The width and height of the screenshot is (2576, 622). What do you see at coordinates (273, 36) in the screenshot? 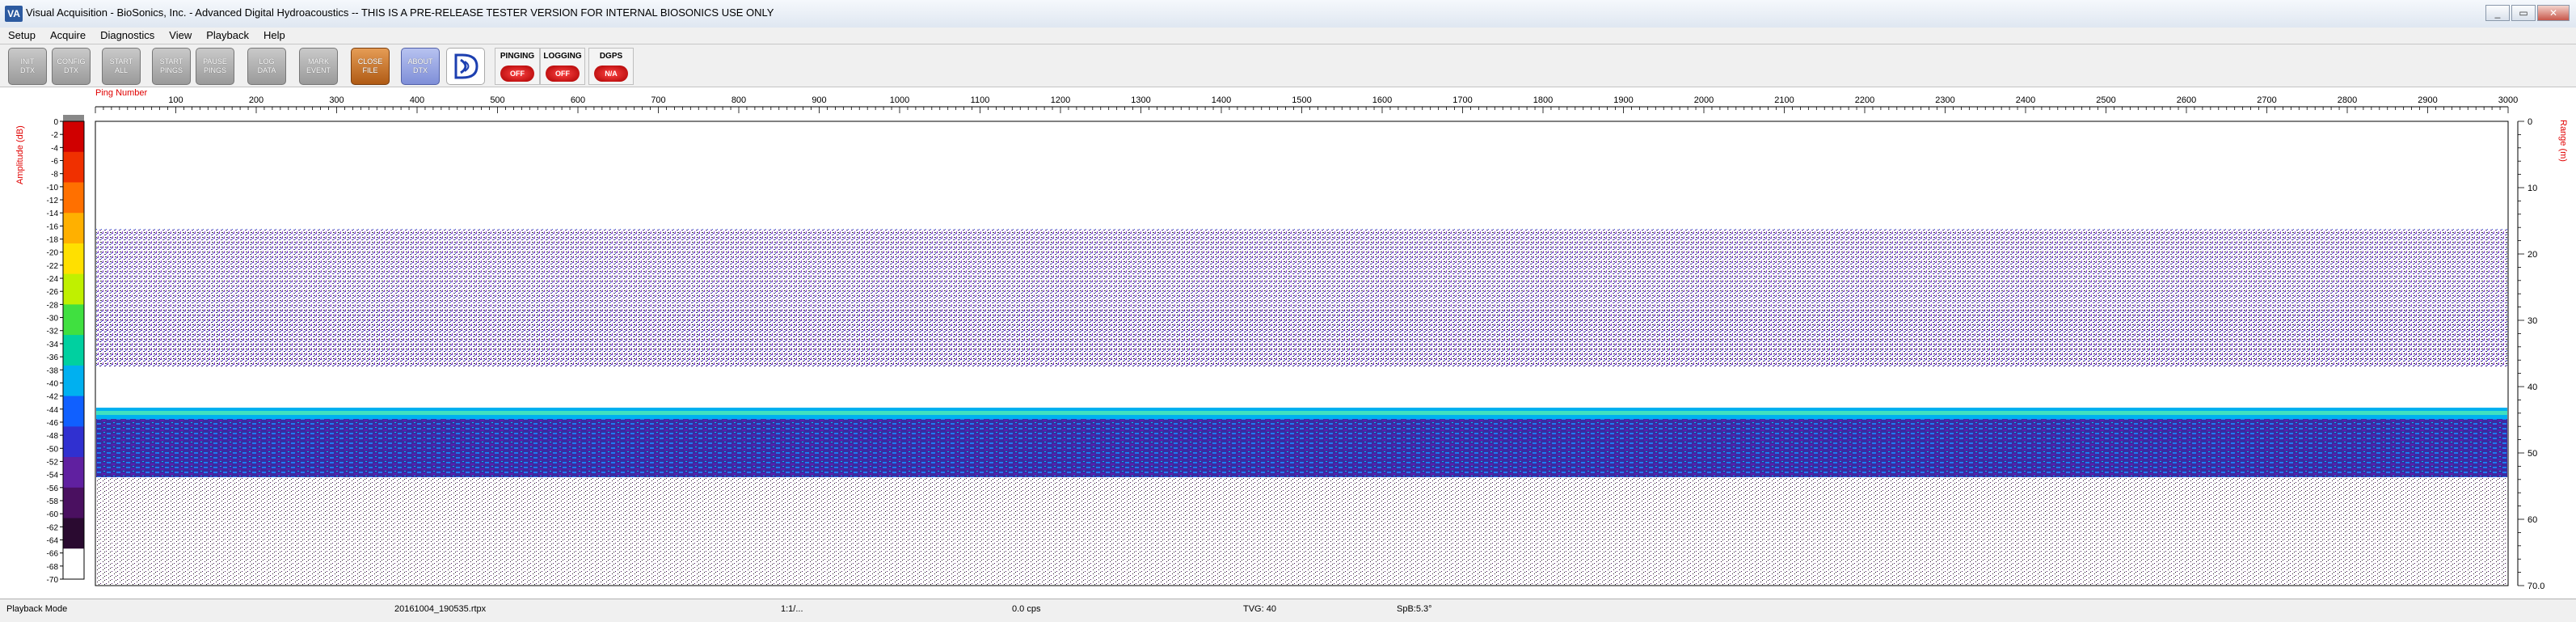
I see `menu-help: Help` at bounding box center [273, 36].